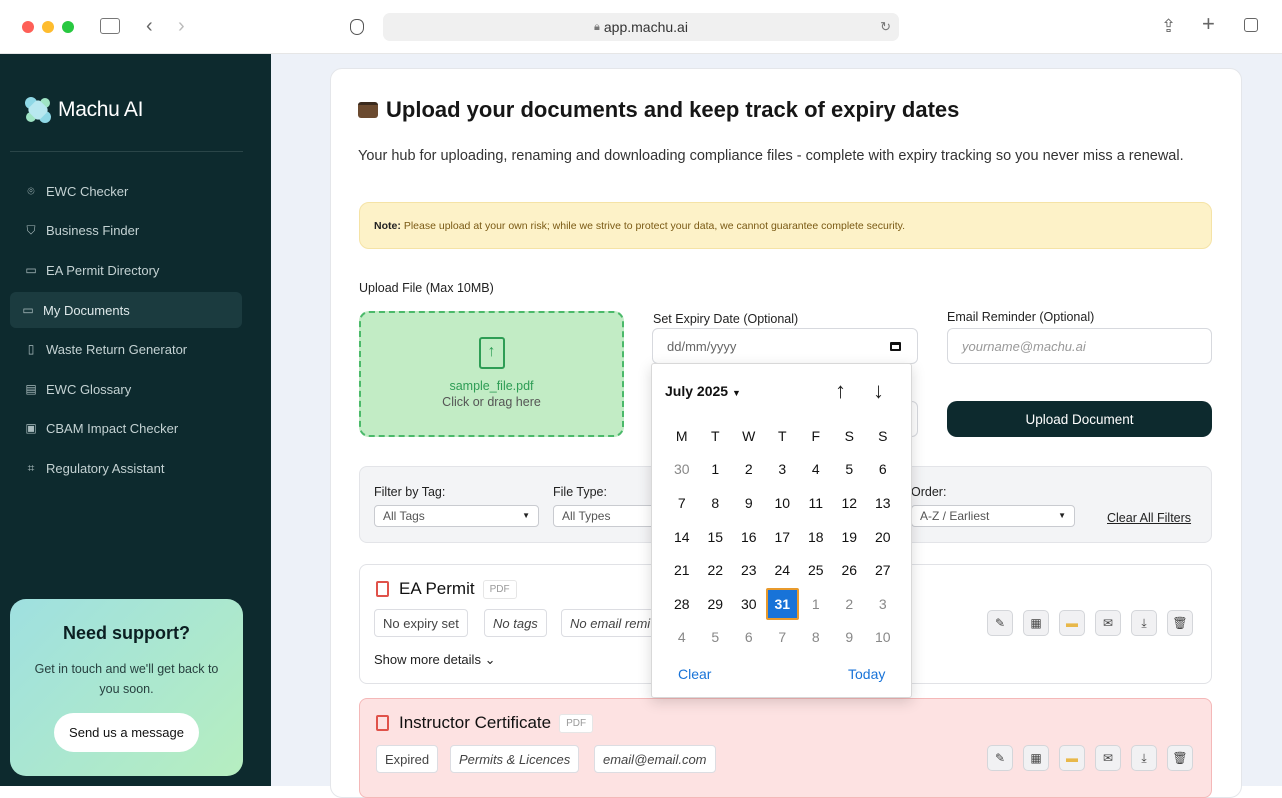 The height and width of the screenshot is (798, 1282). Describe the element at coordinates (28, 27) in the screenshot. I see `close-window-icon` at that location.